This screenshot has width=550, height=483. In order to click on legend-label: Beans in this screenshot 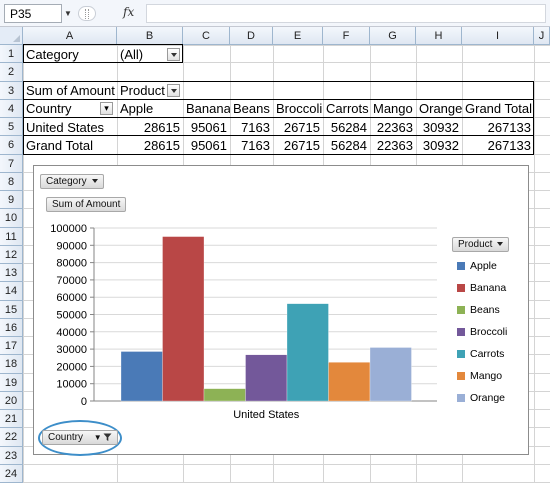, I will do `click(485, 310)`.